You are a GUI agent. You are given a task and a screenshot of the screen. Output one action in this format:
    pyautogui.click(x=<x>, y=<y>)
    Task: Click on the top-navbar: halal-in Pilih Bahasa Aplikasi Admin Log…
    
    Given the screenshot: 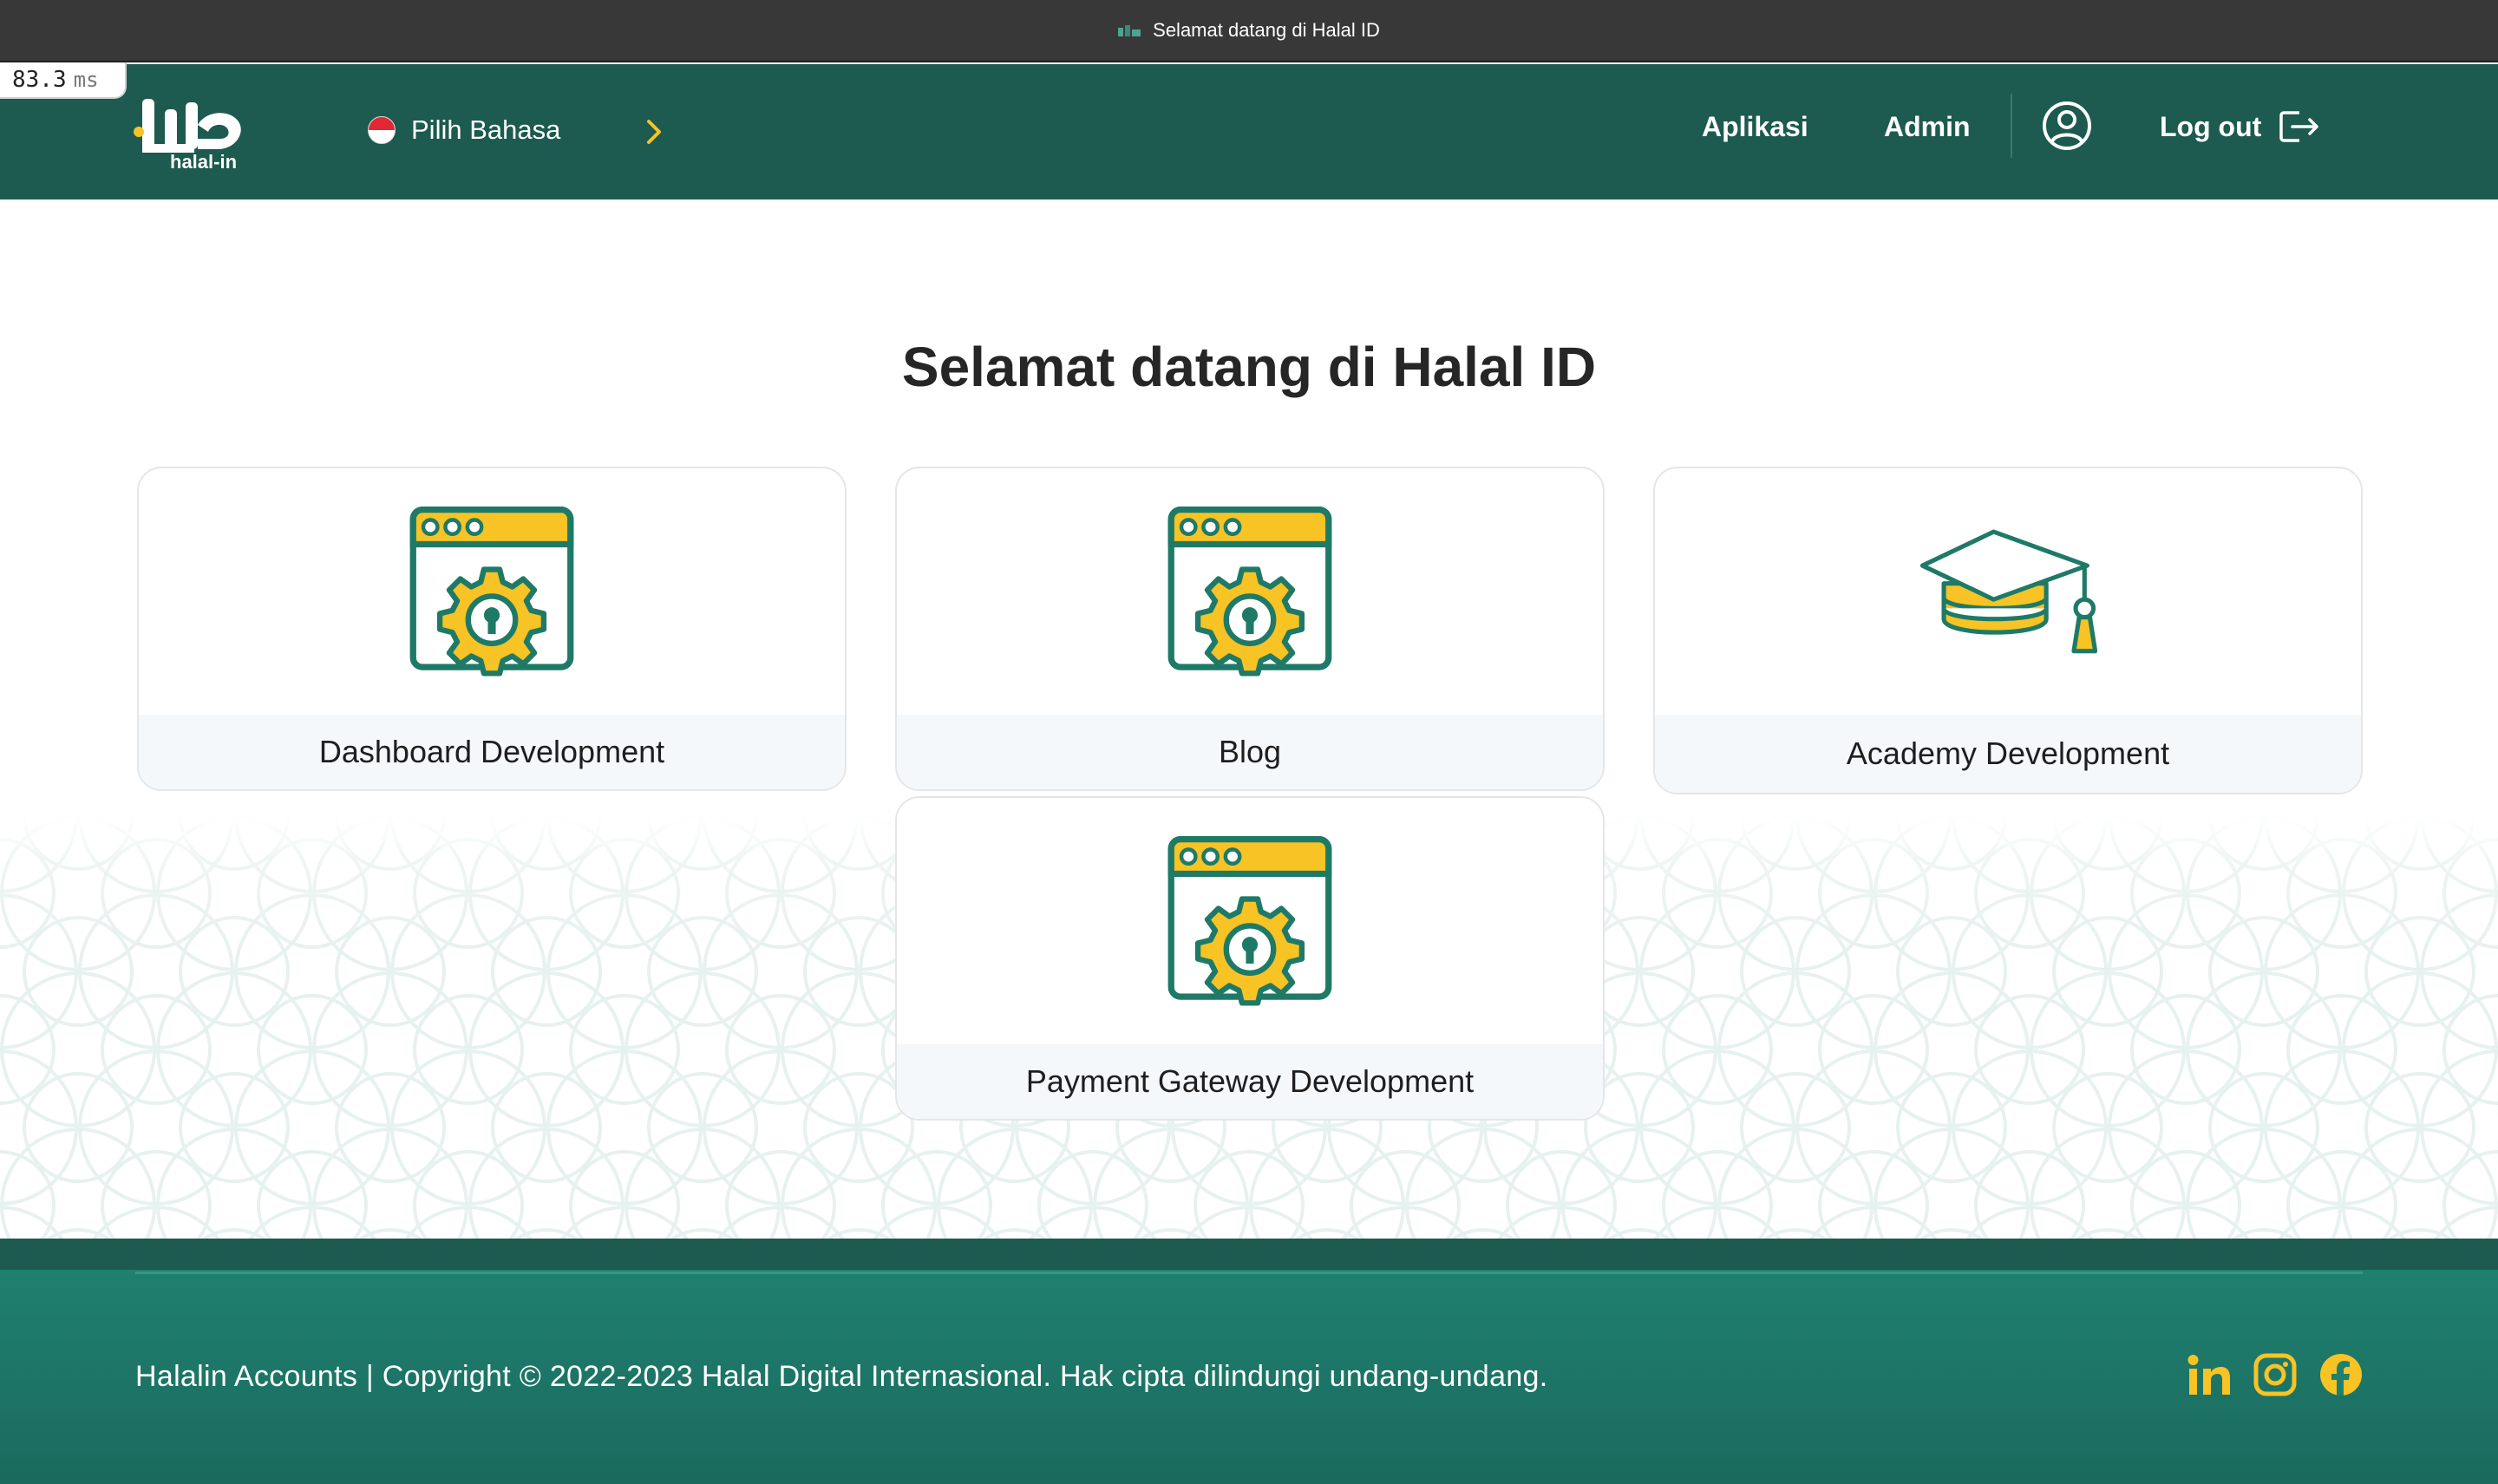 What is the action you would take?
    pyautogui.click(x=1249, y=132)
    